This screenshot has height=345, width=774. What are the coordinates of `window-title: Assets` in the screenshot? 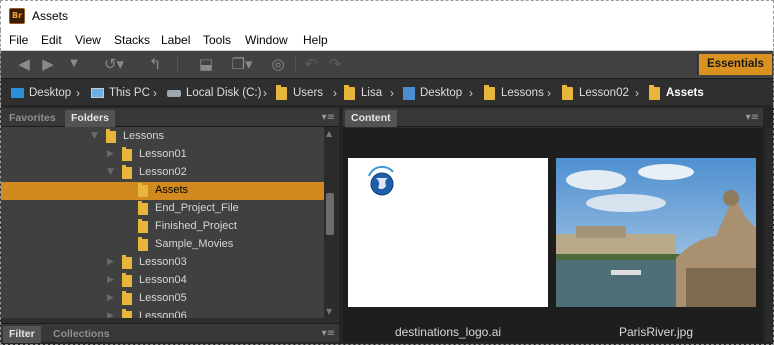 It's located at (50, 16).